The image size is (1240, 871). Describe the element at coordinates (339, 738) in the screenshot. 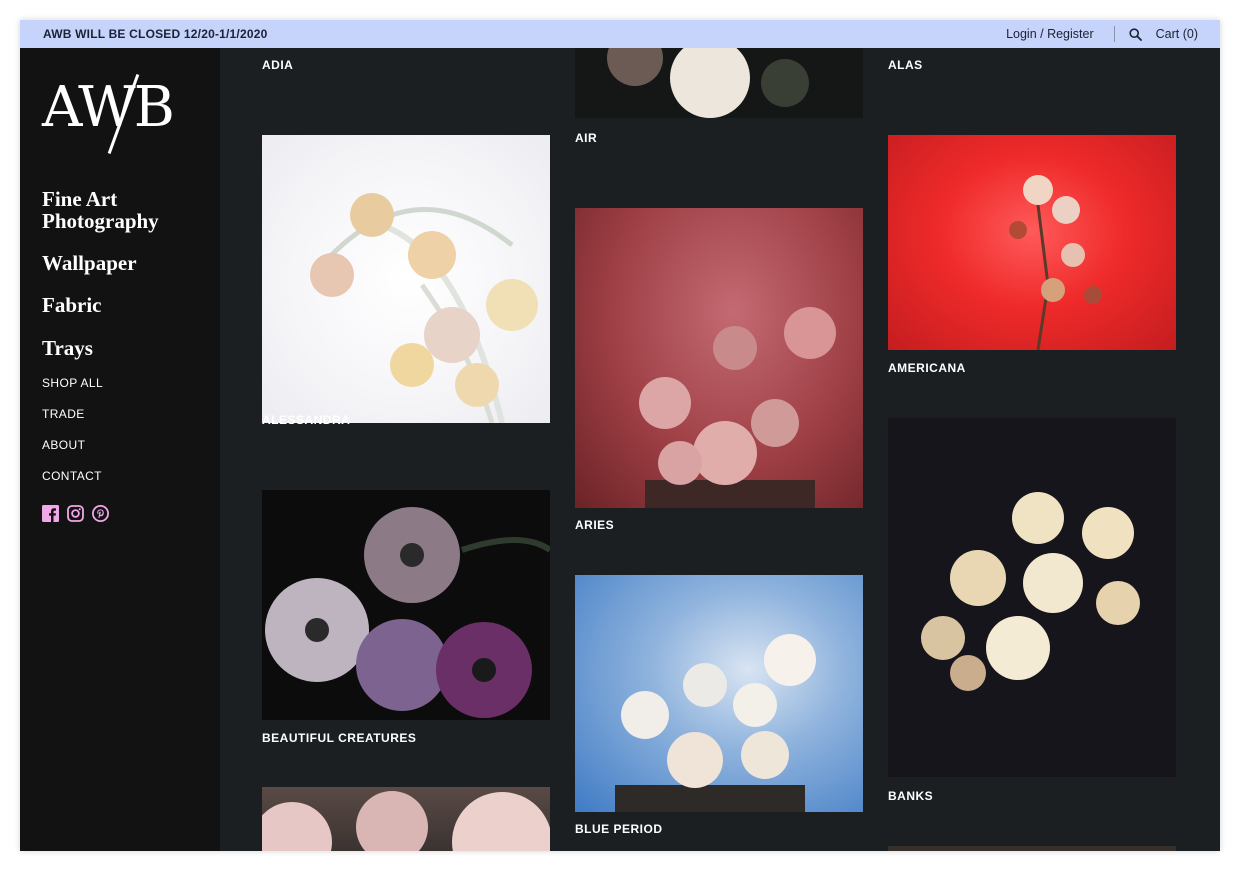

I see `product-title: BEAUTIFUL CREATURES` at that location.